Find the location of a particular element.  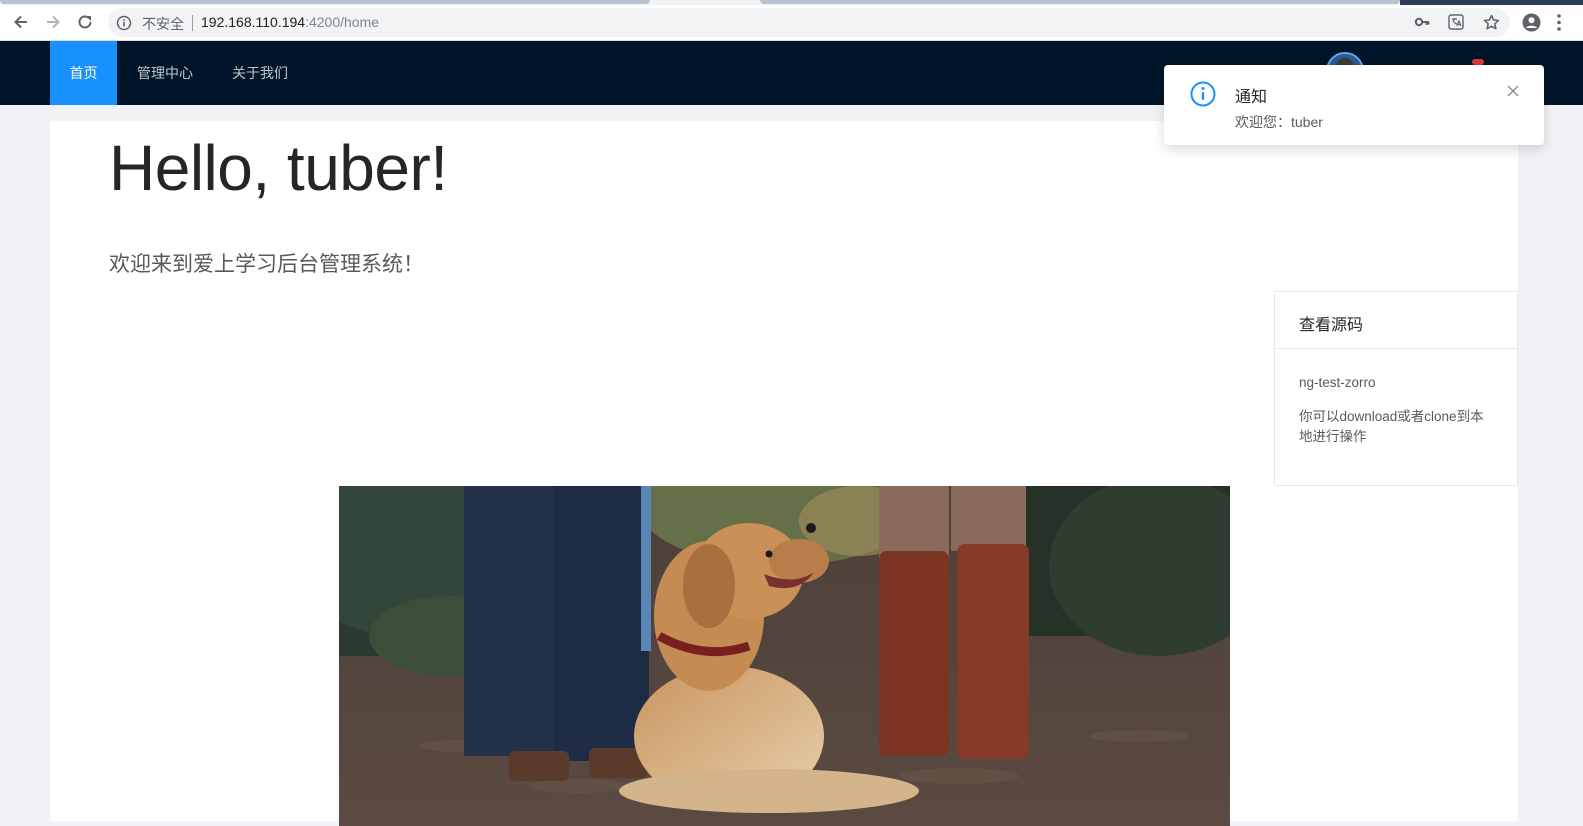

menu-item-admin-center: 管理中心 is located at coordinates (165, 73).